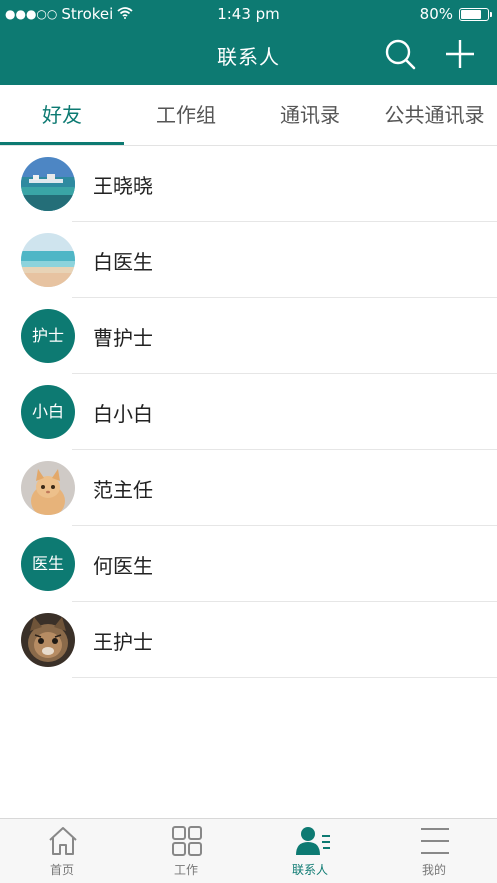 The image size is (497, 883). Describe the element at coordinates (123, 414) in the screenshot. I see `contact-name: 白小白` at that location.